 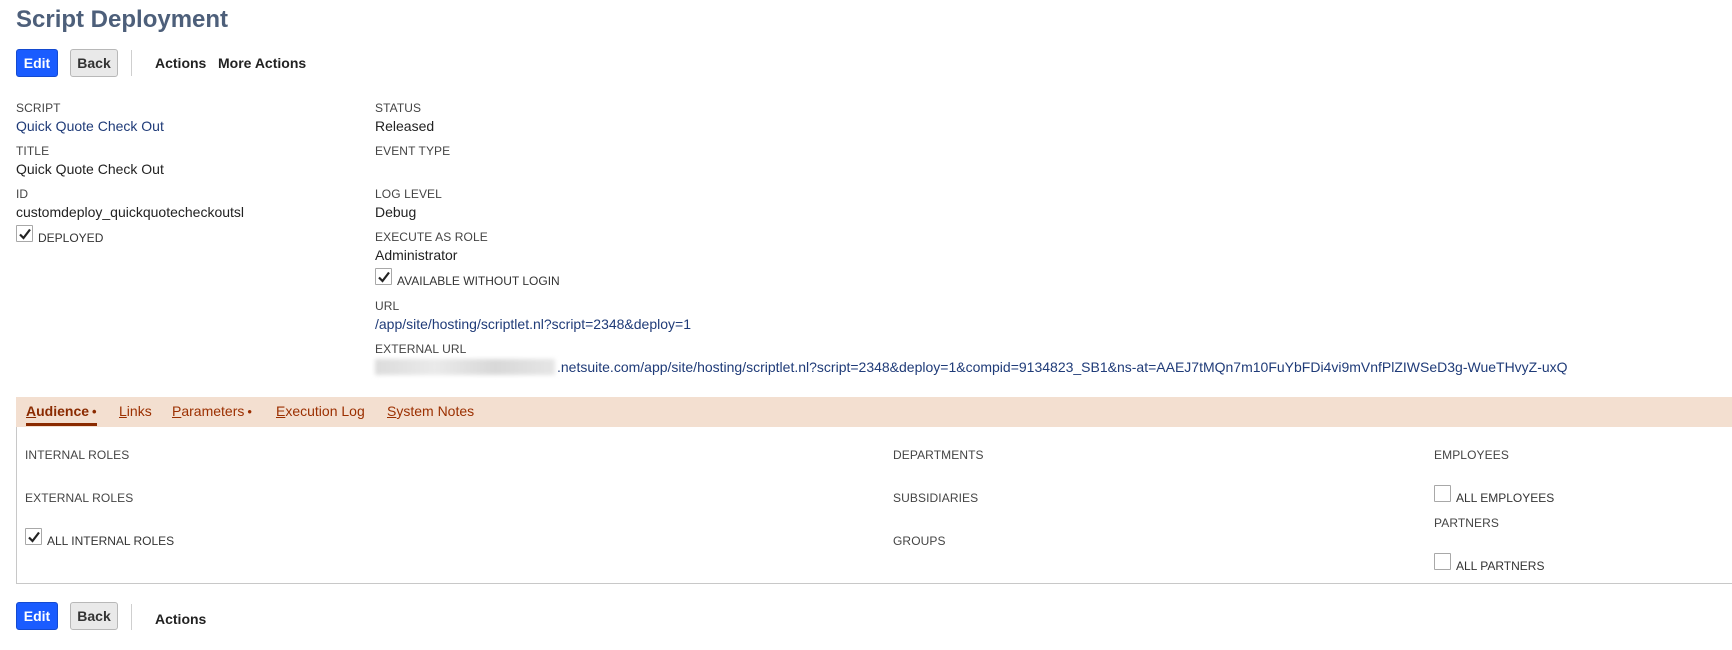 I want to click on external-url-label: EXTERNAL URL, so click(x=421, y=349).